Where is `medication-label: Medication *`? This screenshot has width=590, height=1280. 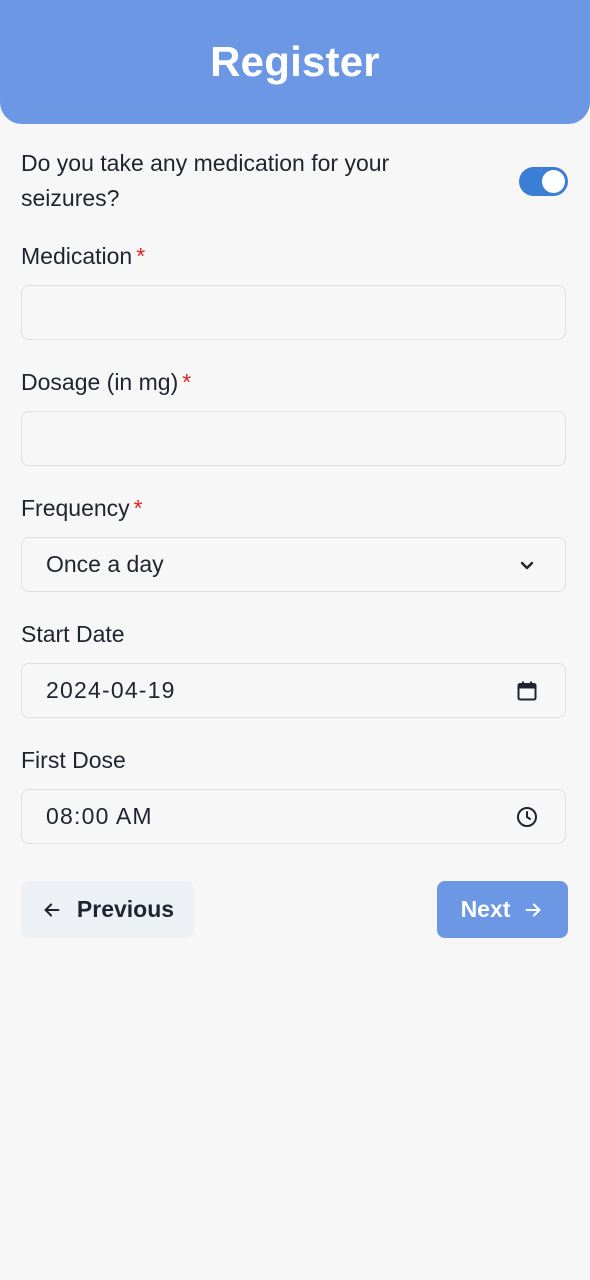 medication-label: Medication * is located at coordinates (83, 256).